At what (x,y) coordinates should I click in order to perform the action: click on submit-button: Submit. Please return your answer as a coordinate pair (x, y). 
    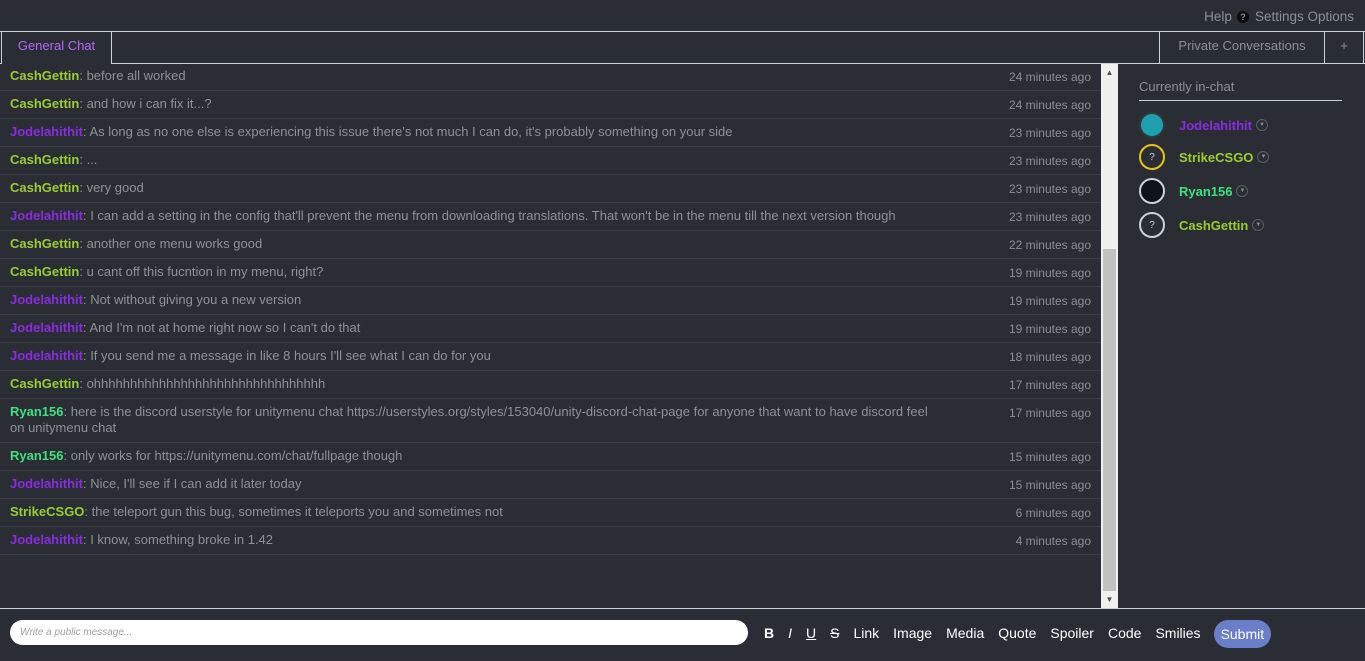
    Looking at the image, I should click on (1242, 633).